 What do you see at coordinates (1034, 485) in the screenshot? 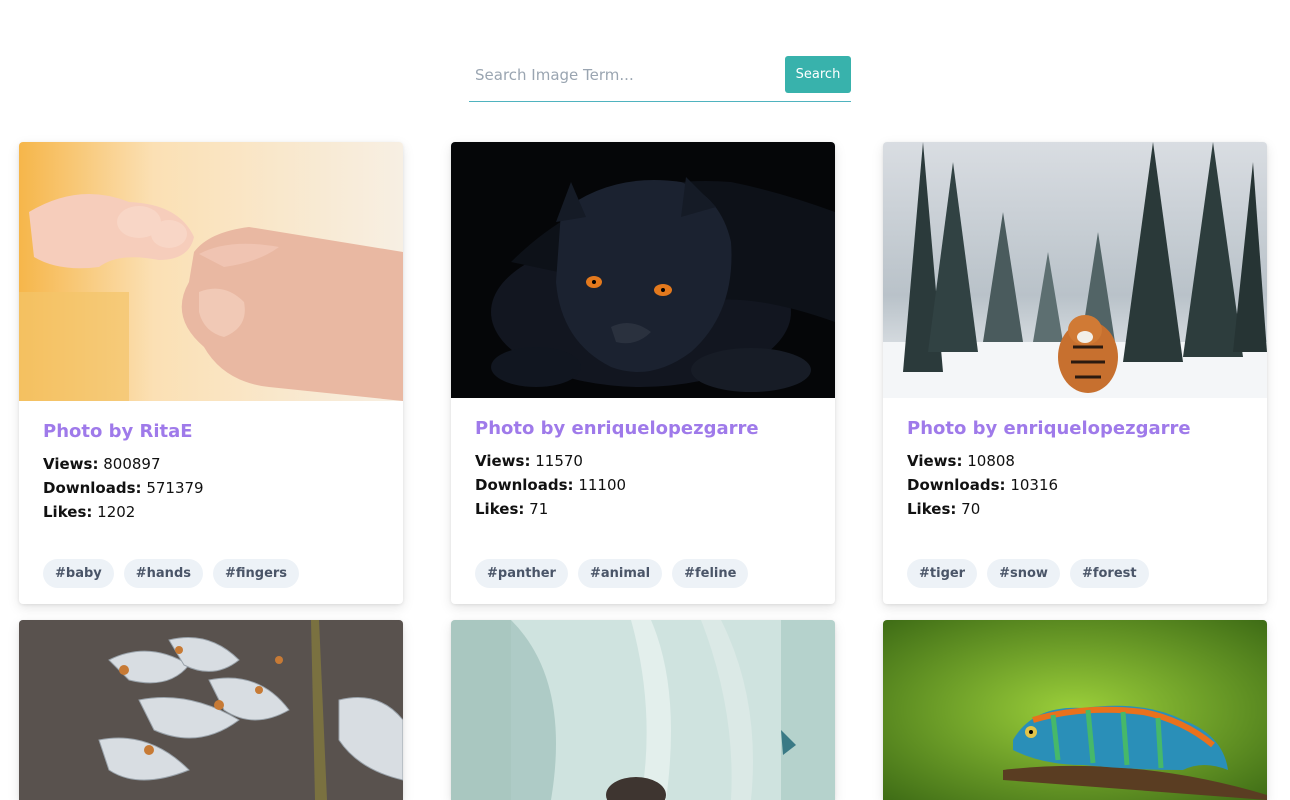
I see `downloads-value: 10316` at bounding box center [1034, 485].